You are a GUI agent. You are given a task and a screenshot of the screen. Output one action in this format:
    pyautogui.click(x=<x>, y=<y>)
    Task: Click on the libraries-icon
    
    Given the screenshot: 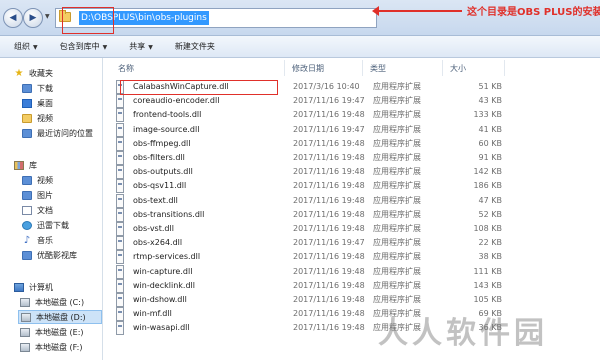 What is the action you would take?
    pyautogui.click(x=19, y=165)
    